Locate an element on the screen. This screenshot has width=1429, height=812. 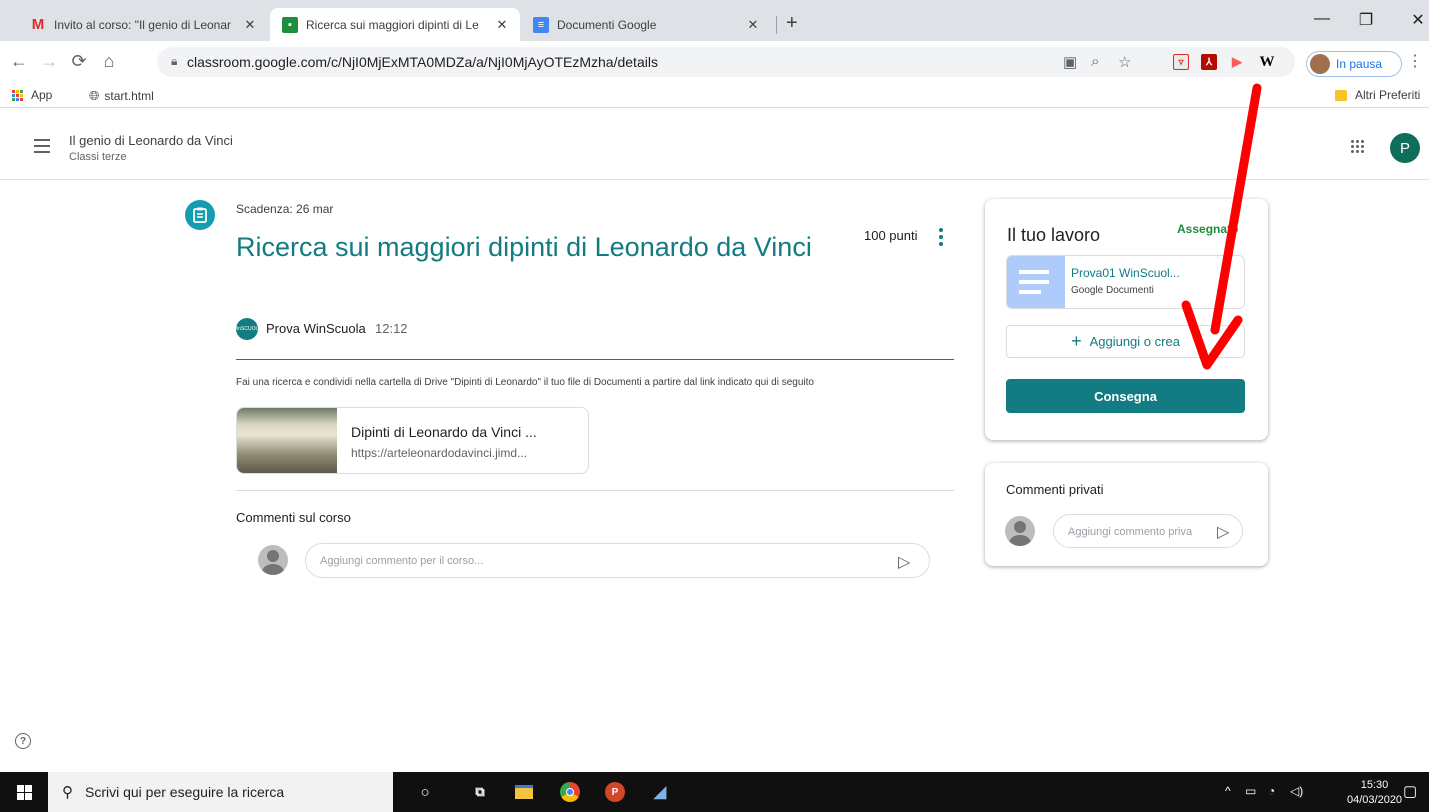
tab-classroom-assignment: ▪ Ricerca sui maggiori dipinti di Le ✕ is located at coordinates (395, 24).